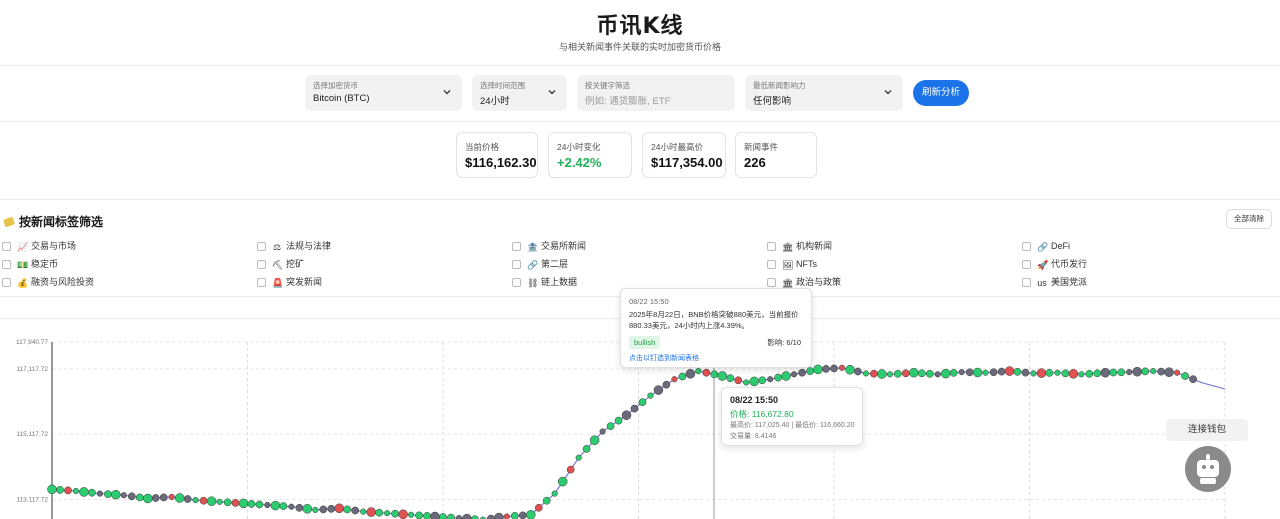  Describe the element at coordinates (294, 246) in the screenshot. I see `tag-checkbox: ⚖ 法规与法律` at that location.